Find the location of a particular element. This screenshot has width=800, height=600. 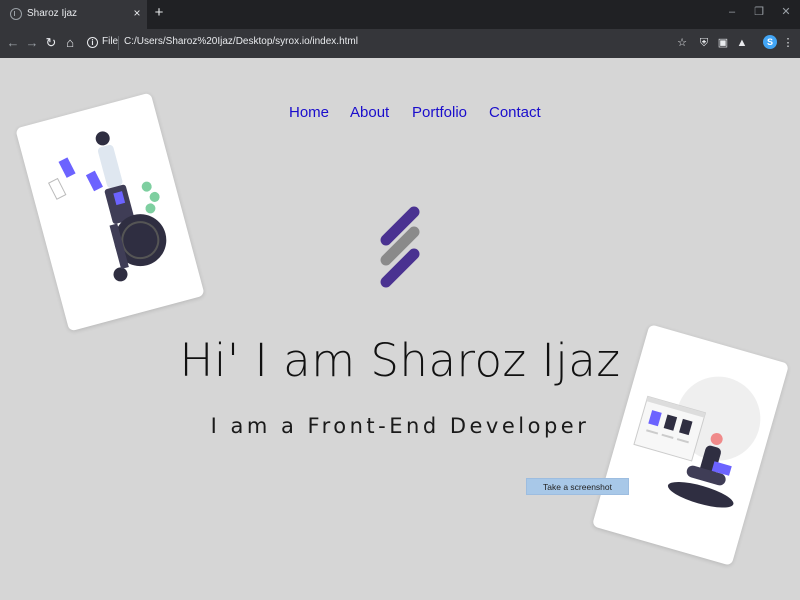

globe-icon is located at coordinates (16, 14).